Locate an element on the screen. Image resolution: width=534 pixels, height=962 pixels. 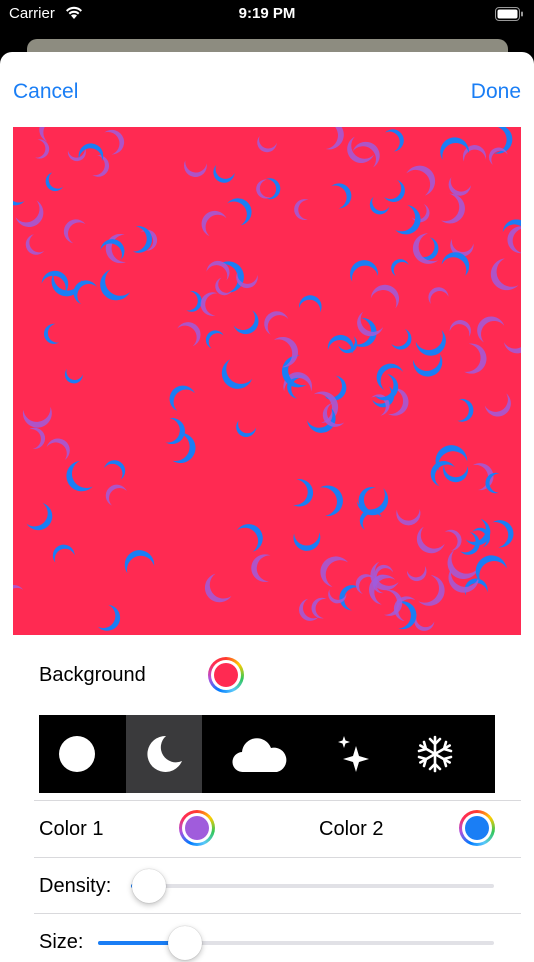
size-slider-thumb is located at coordinates (185, 943).